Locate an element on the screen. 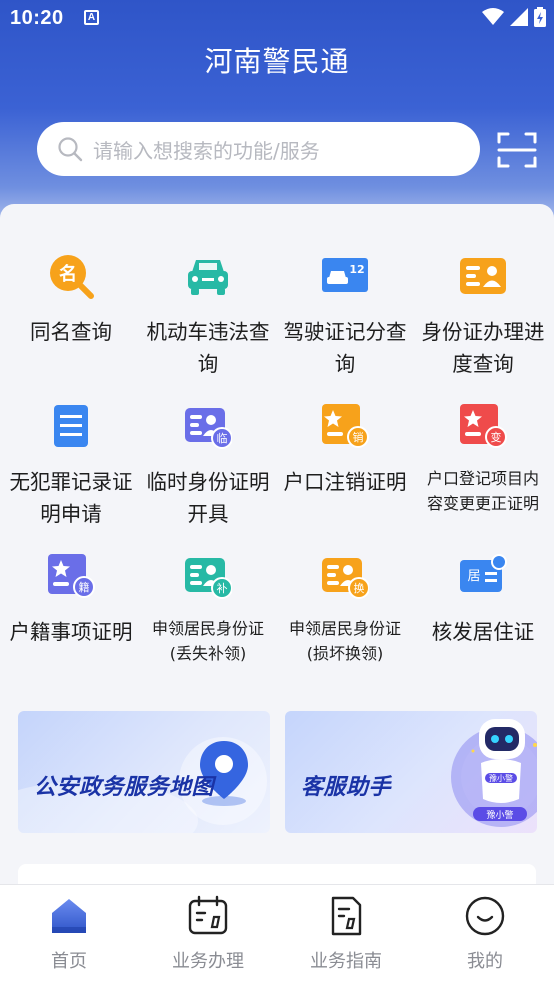  search-input: 请输入想搜索的功能/服务 is located at coordinates (258, 149).